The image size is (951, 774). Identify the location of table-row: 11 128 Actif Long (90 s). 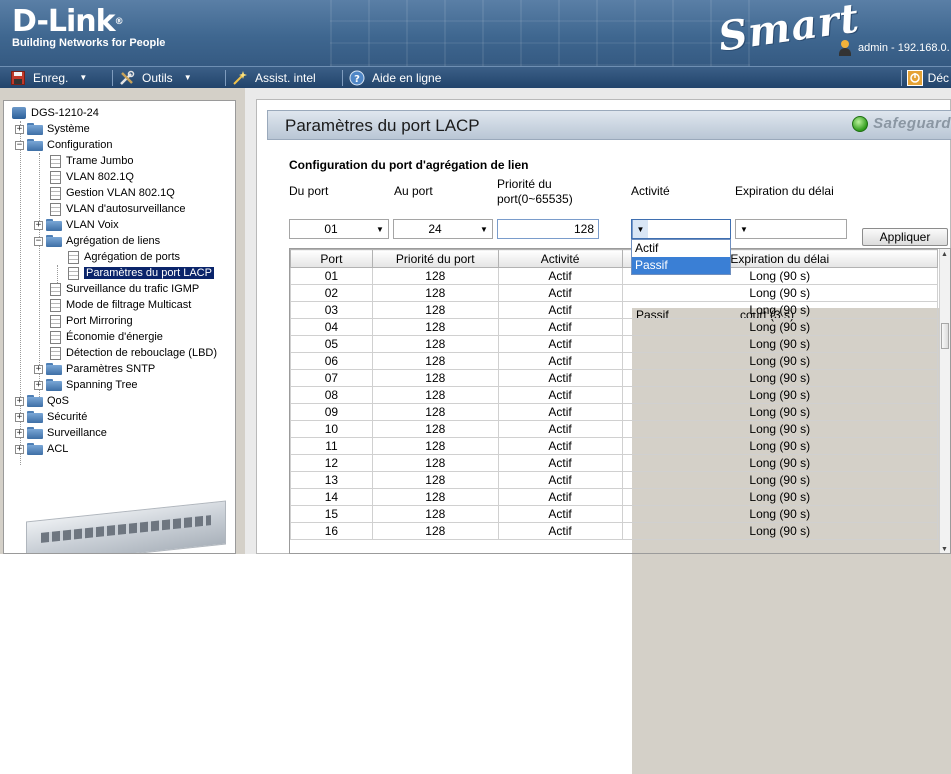
(614, 446).